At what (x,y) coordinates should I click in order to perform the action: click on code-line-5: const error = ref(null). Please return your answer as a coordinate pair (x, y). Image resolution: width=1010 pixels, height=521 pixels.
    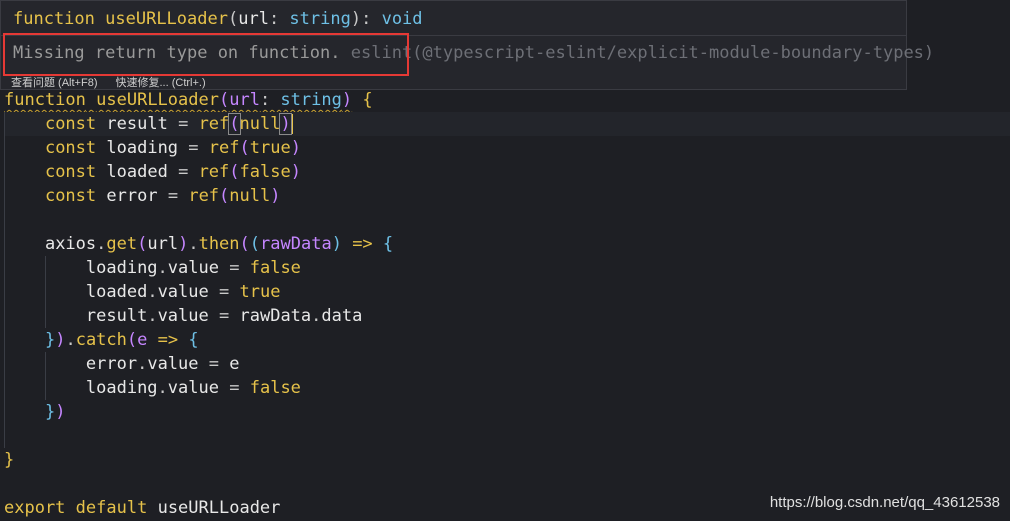
    Looking at the image, I should click on (507, 196).